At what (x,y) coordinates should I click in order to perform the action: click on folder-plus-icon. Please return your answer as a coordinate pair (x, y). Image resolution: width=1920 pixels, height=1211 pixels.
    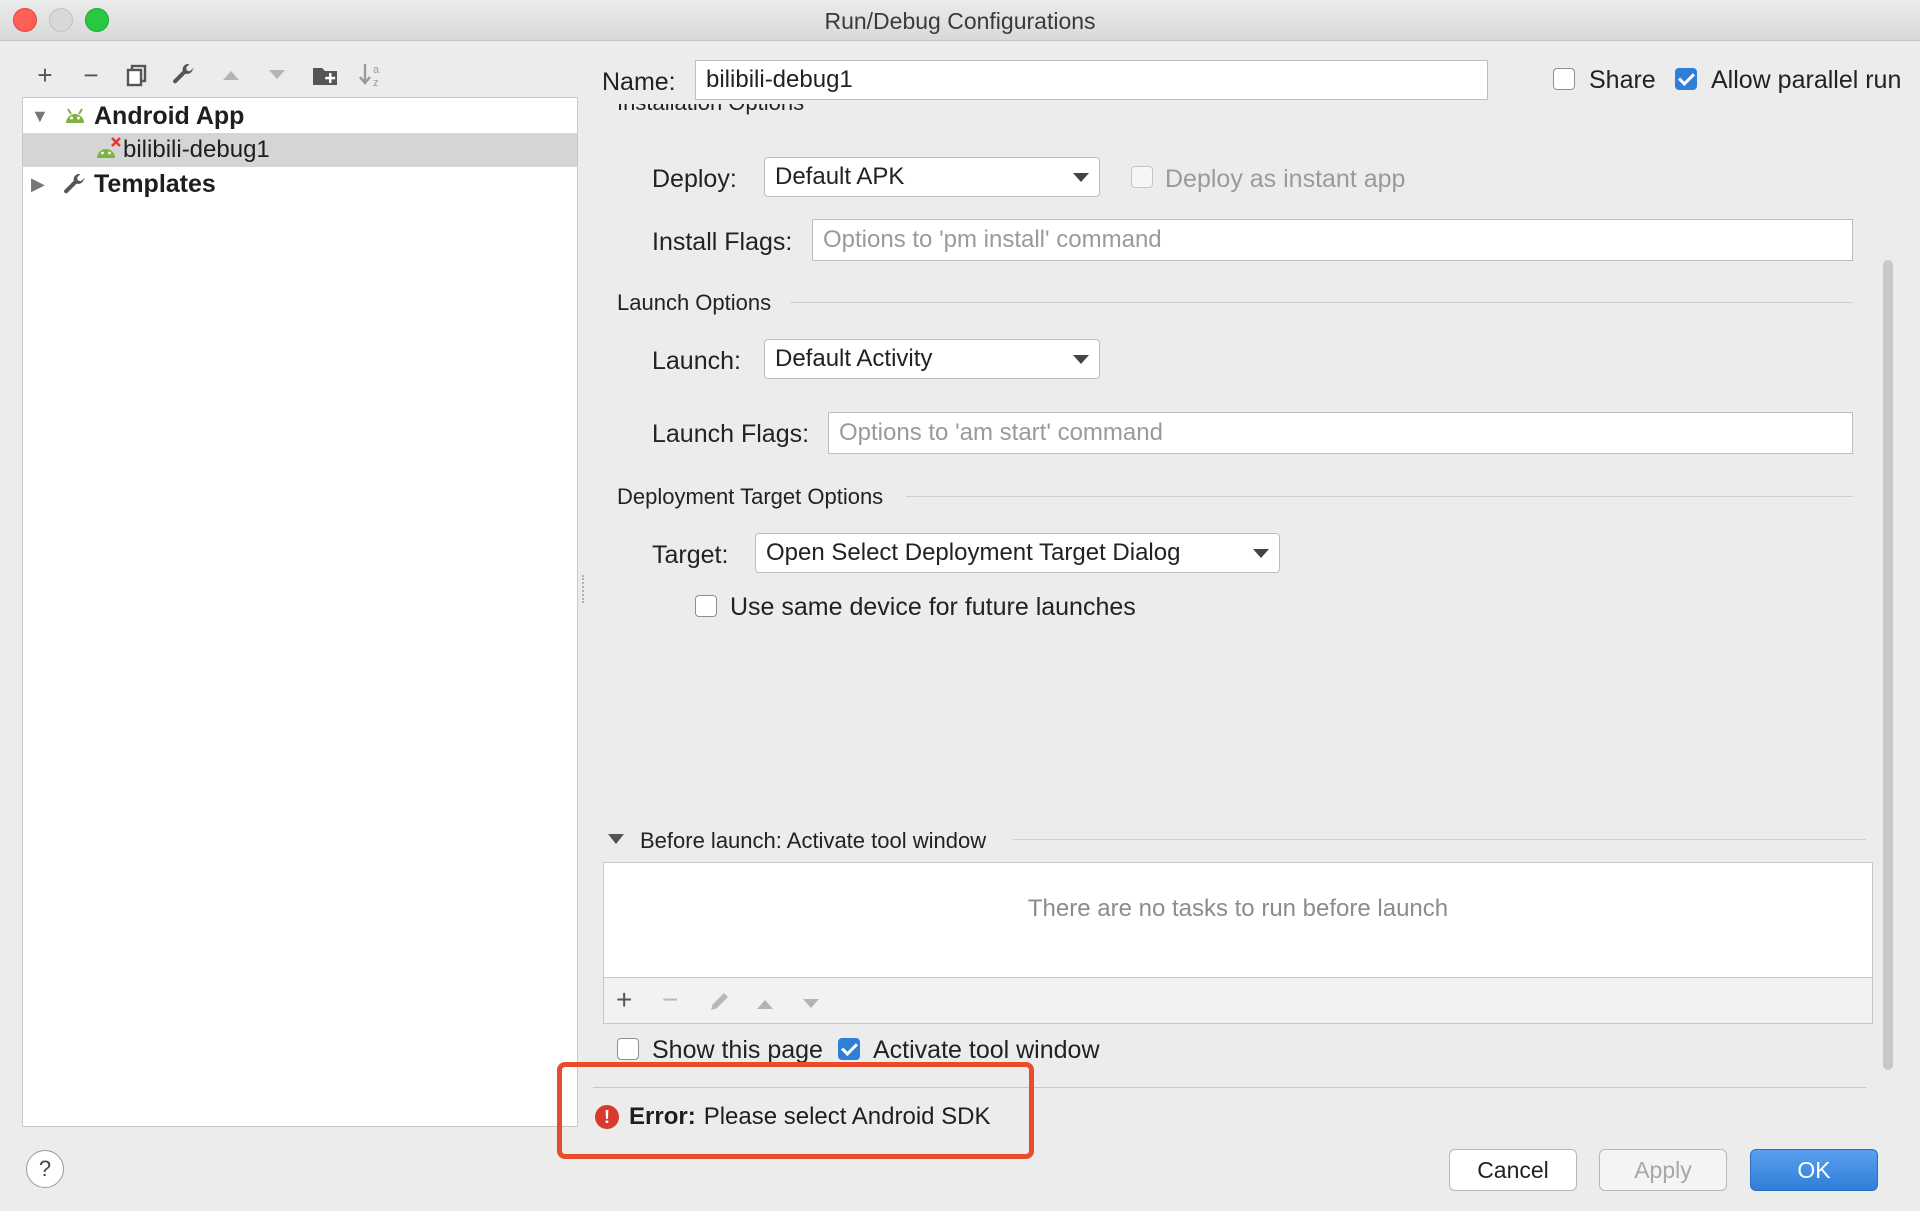
    Looking at the image, I should click on (325, 76).